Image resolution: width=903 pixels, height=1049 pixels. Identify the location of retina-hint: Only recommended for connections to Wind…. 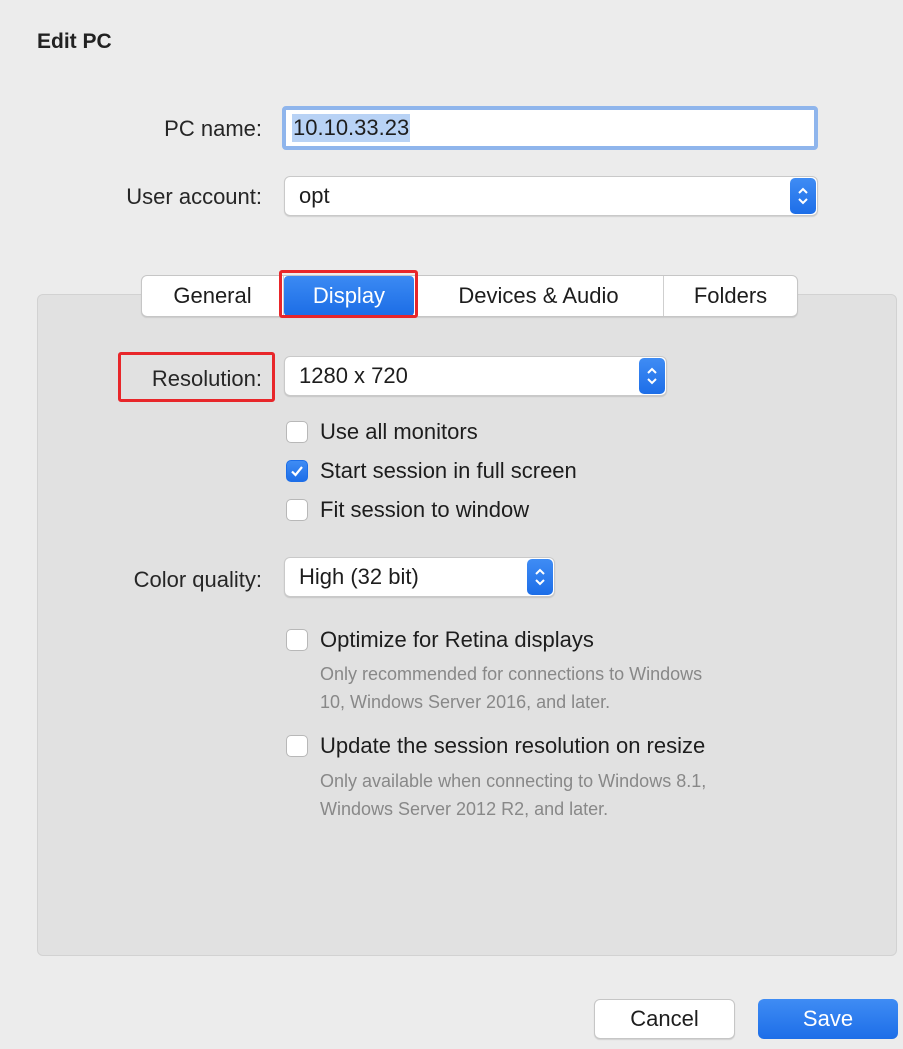
(511, 688).